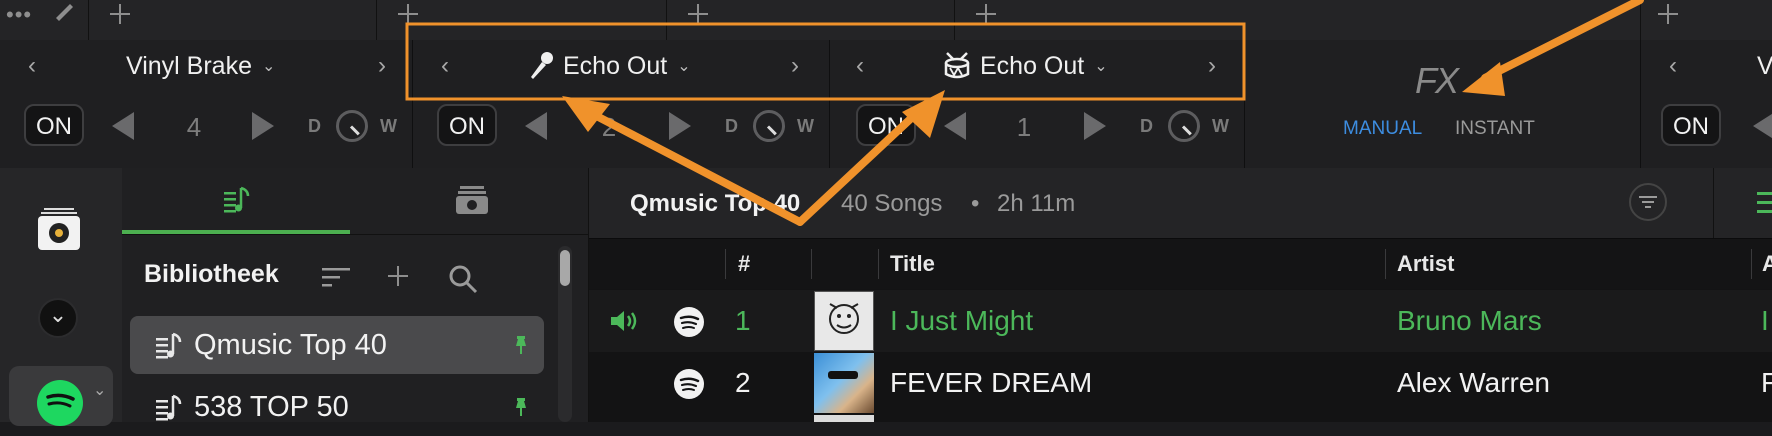  What do you see at coordinates (542, 65) in the screenshot?
I see `microphone-icon` at bounding box center [542, 65].